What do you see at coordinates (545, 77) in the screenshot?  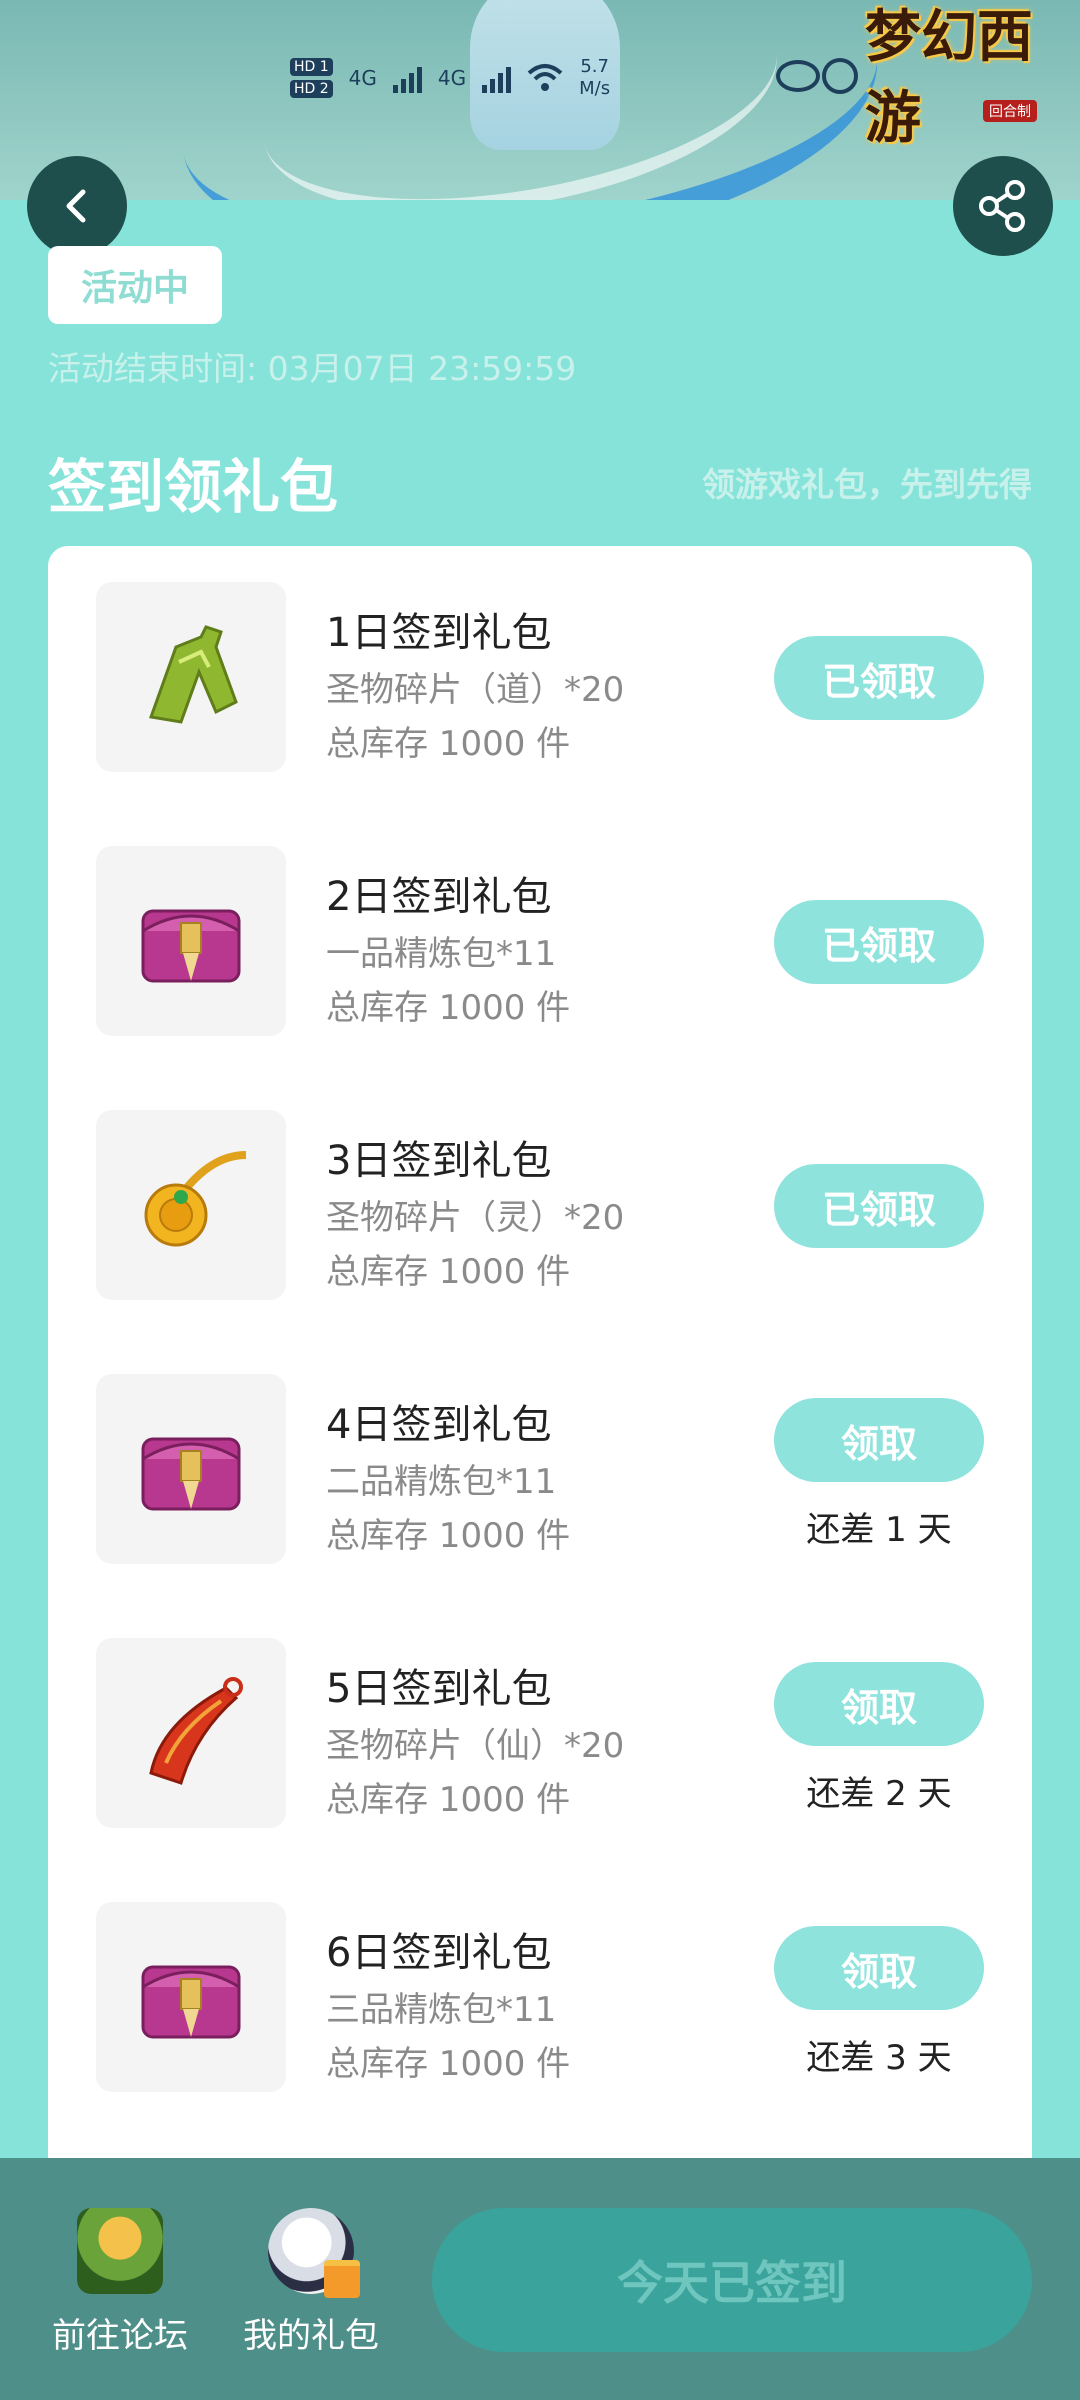 I see `wifi-icon` at bounding box center [545, 77].